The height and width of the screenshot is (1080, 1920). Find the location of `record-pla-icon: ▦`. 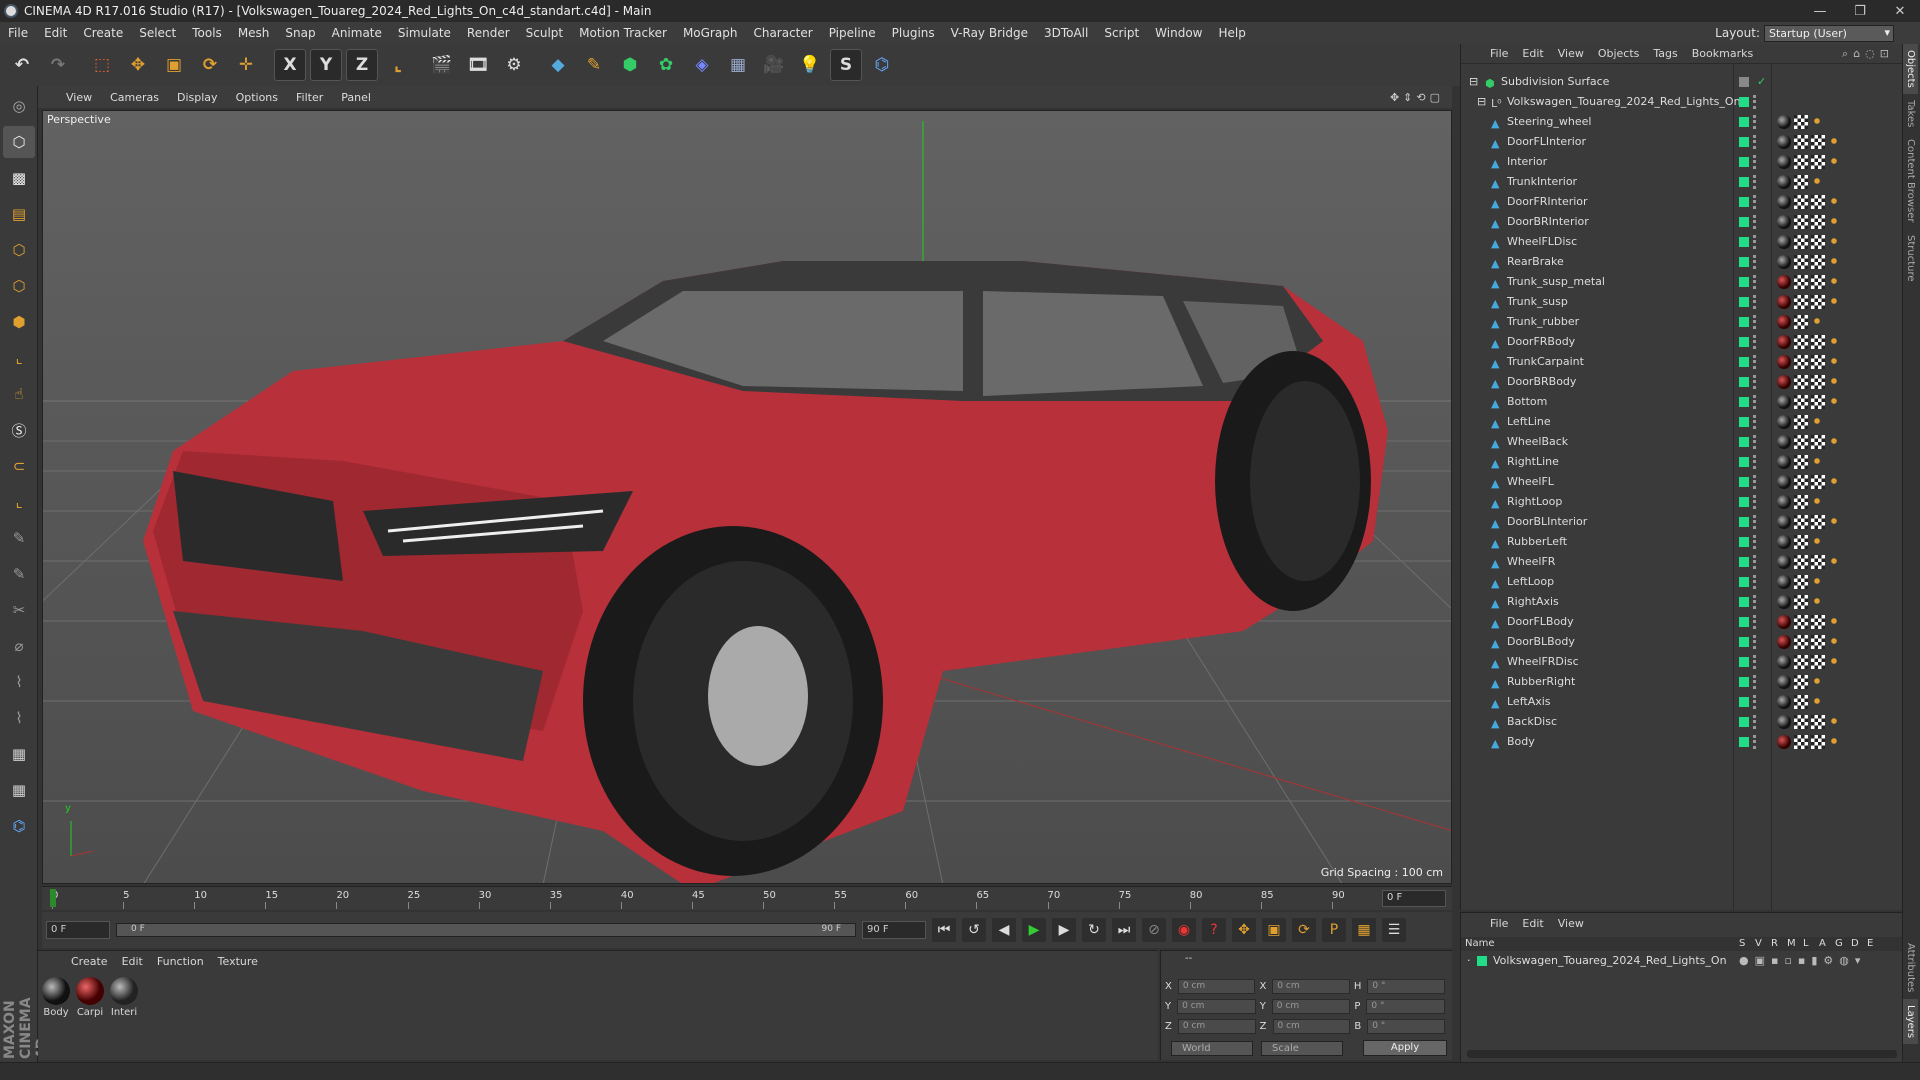

record-pla-icon: ▦ is located at coordinates (1364, 930).